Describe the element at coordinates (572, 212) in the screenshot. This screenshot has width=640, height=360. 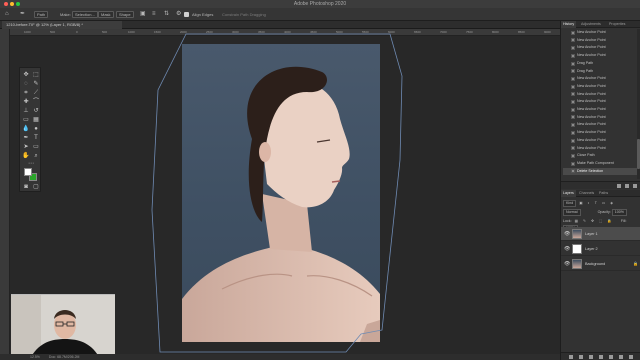
I see `blend-mode-select: Normal` at that location.